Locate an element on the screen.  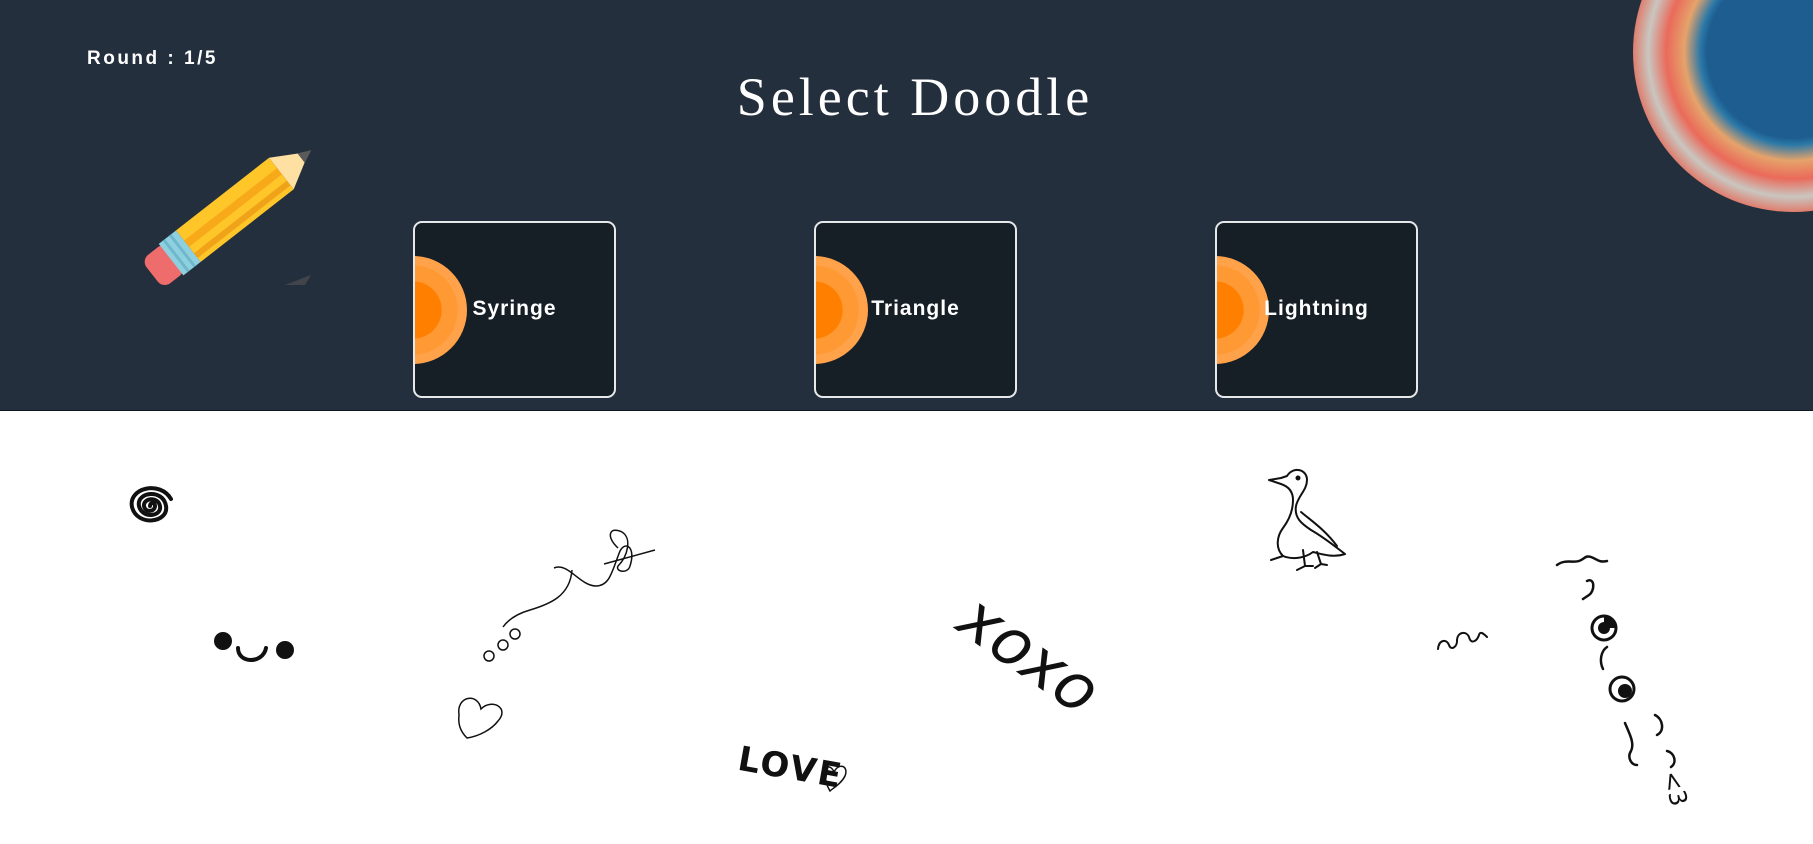
spiral-doodle-icon is located at coordinates (151, 504).